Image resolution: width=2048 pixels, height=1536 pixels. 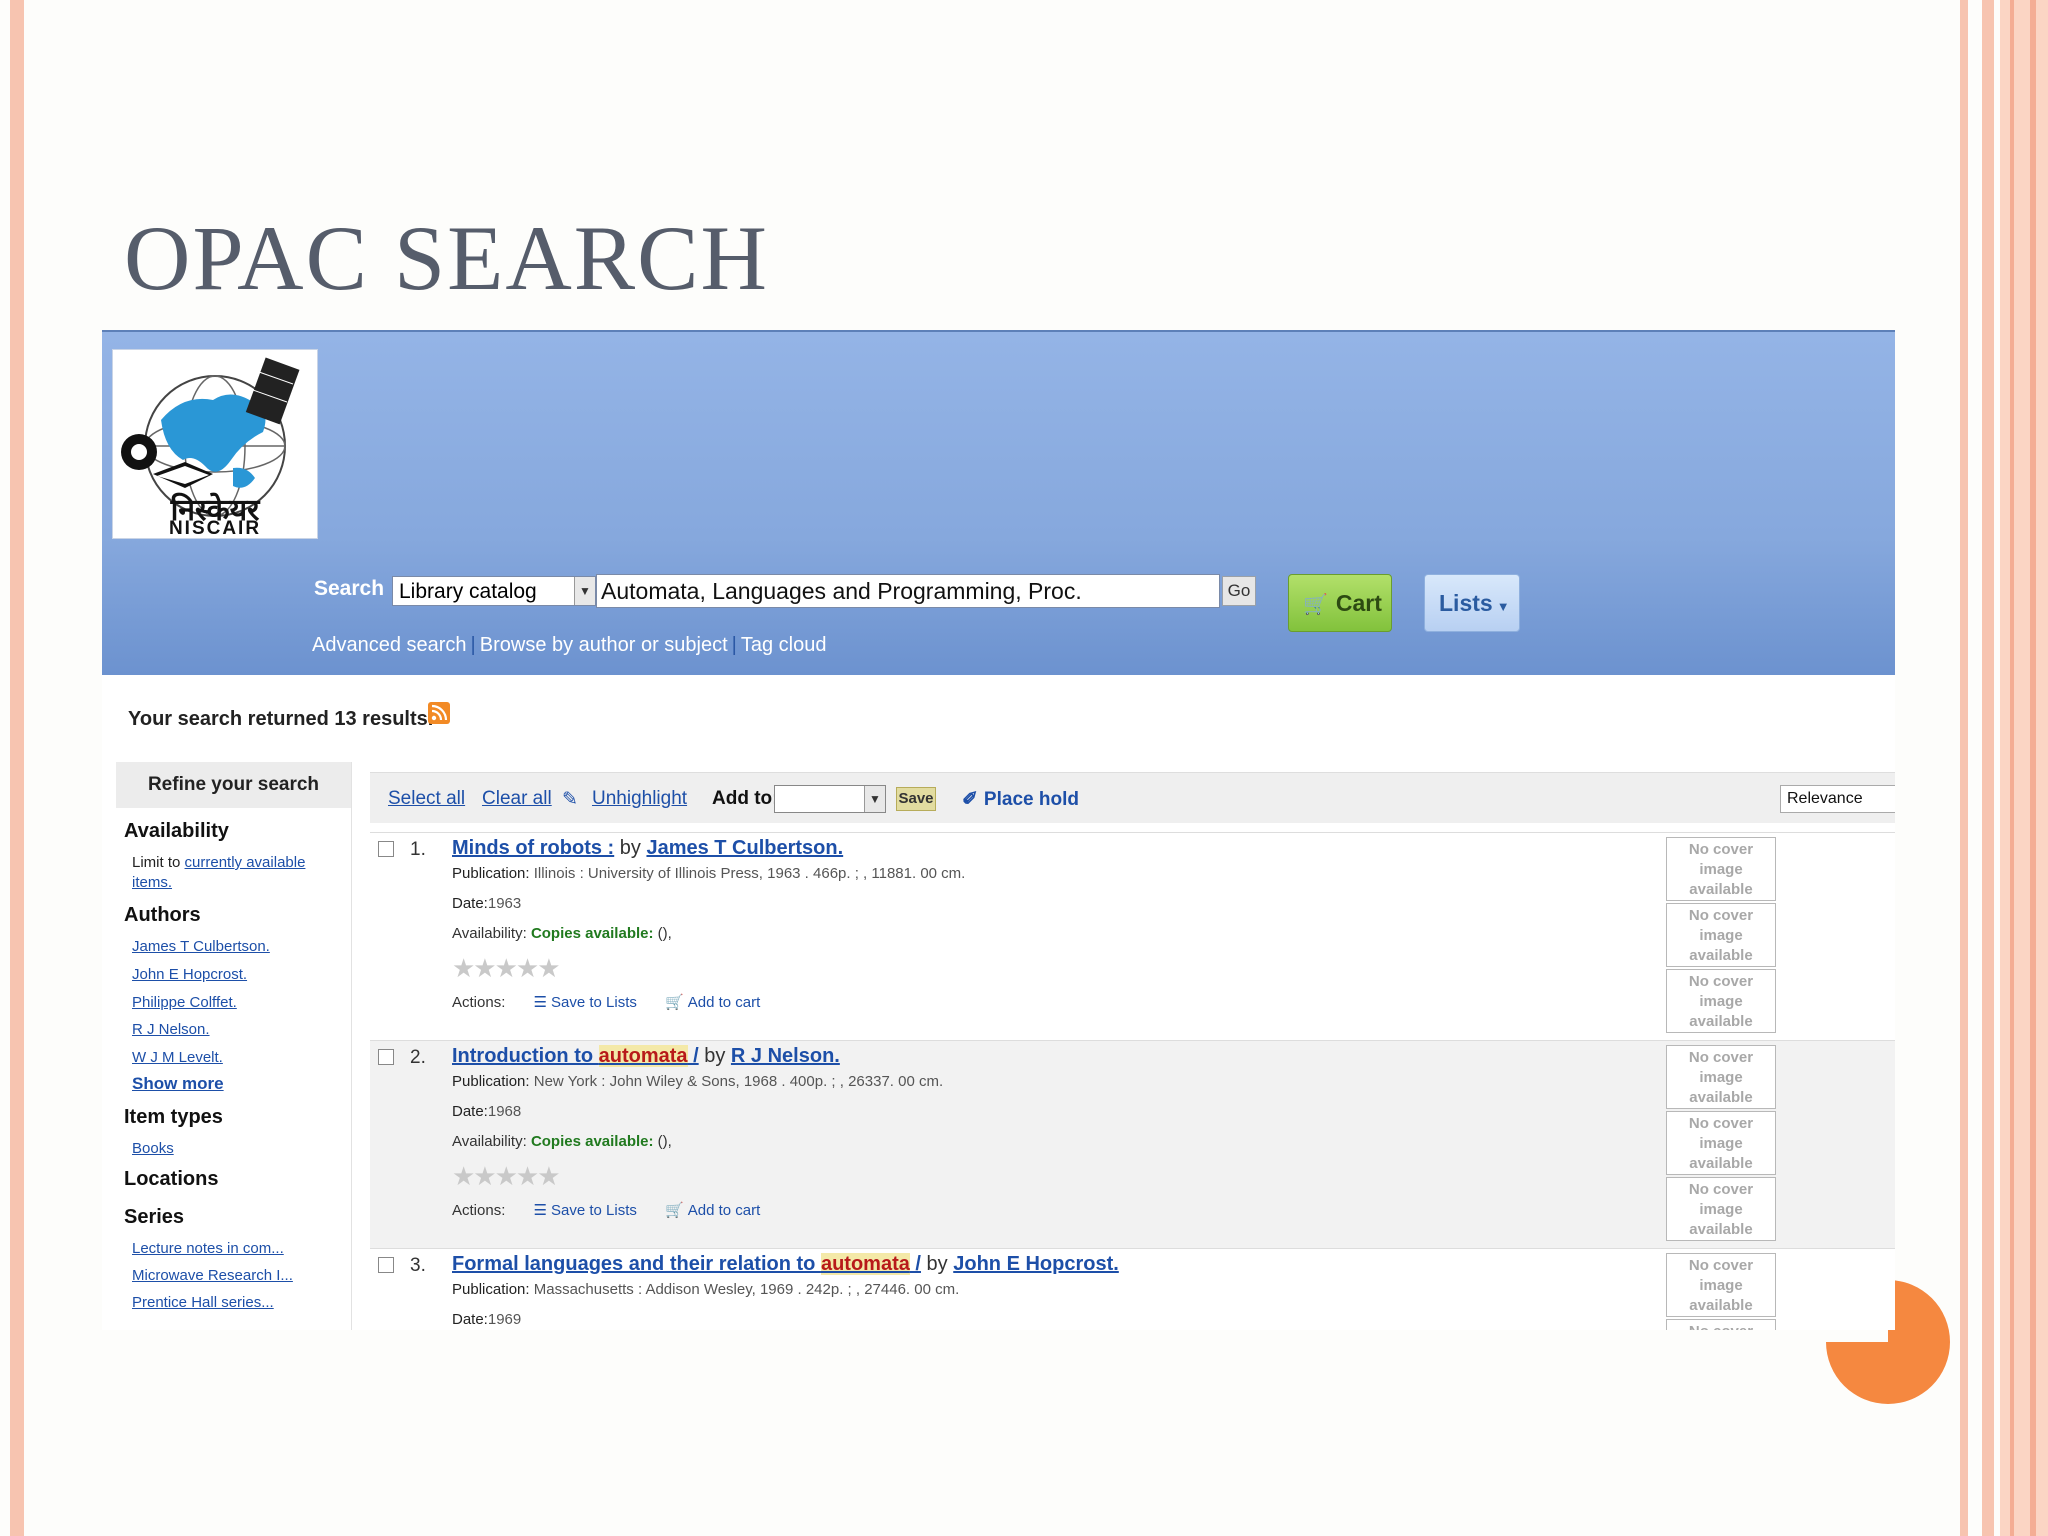 I want to click on title-text: Minds of robots :, so click(x=533, y=848).